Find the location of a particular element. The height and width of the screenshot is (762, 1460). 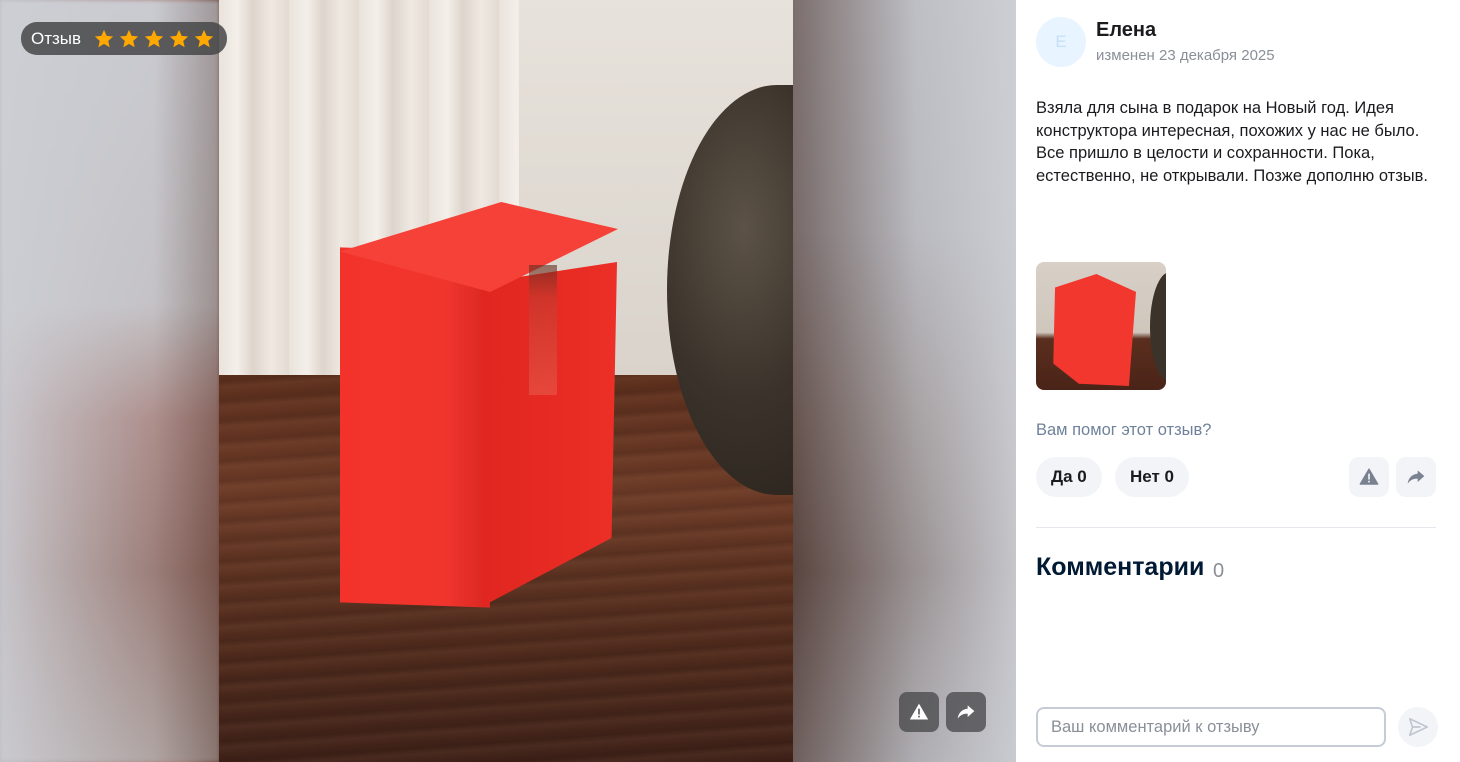

review-photo-thumbnail is located at coordinates (1101, 326).